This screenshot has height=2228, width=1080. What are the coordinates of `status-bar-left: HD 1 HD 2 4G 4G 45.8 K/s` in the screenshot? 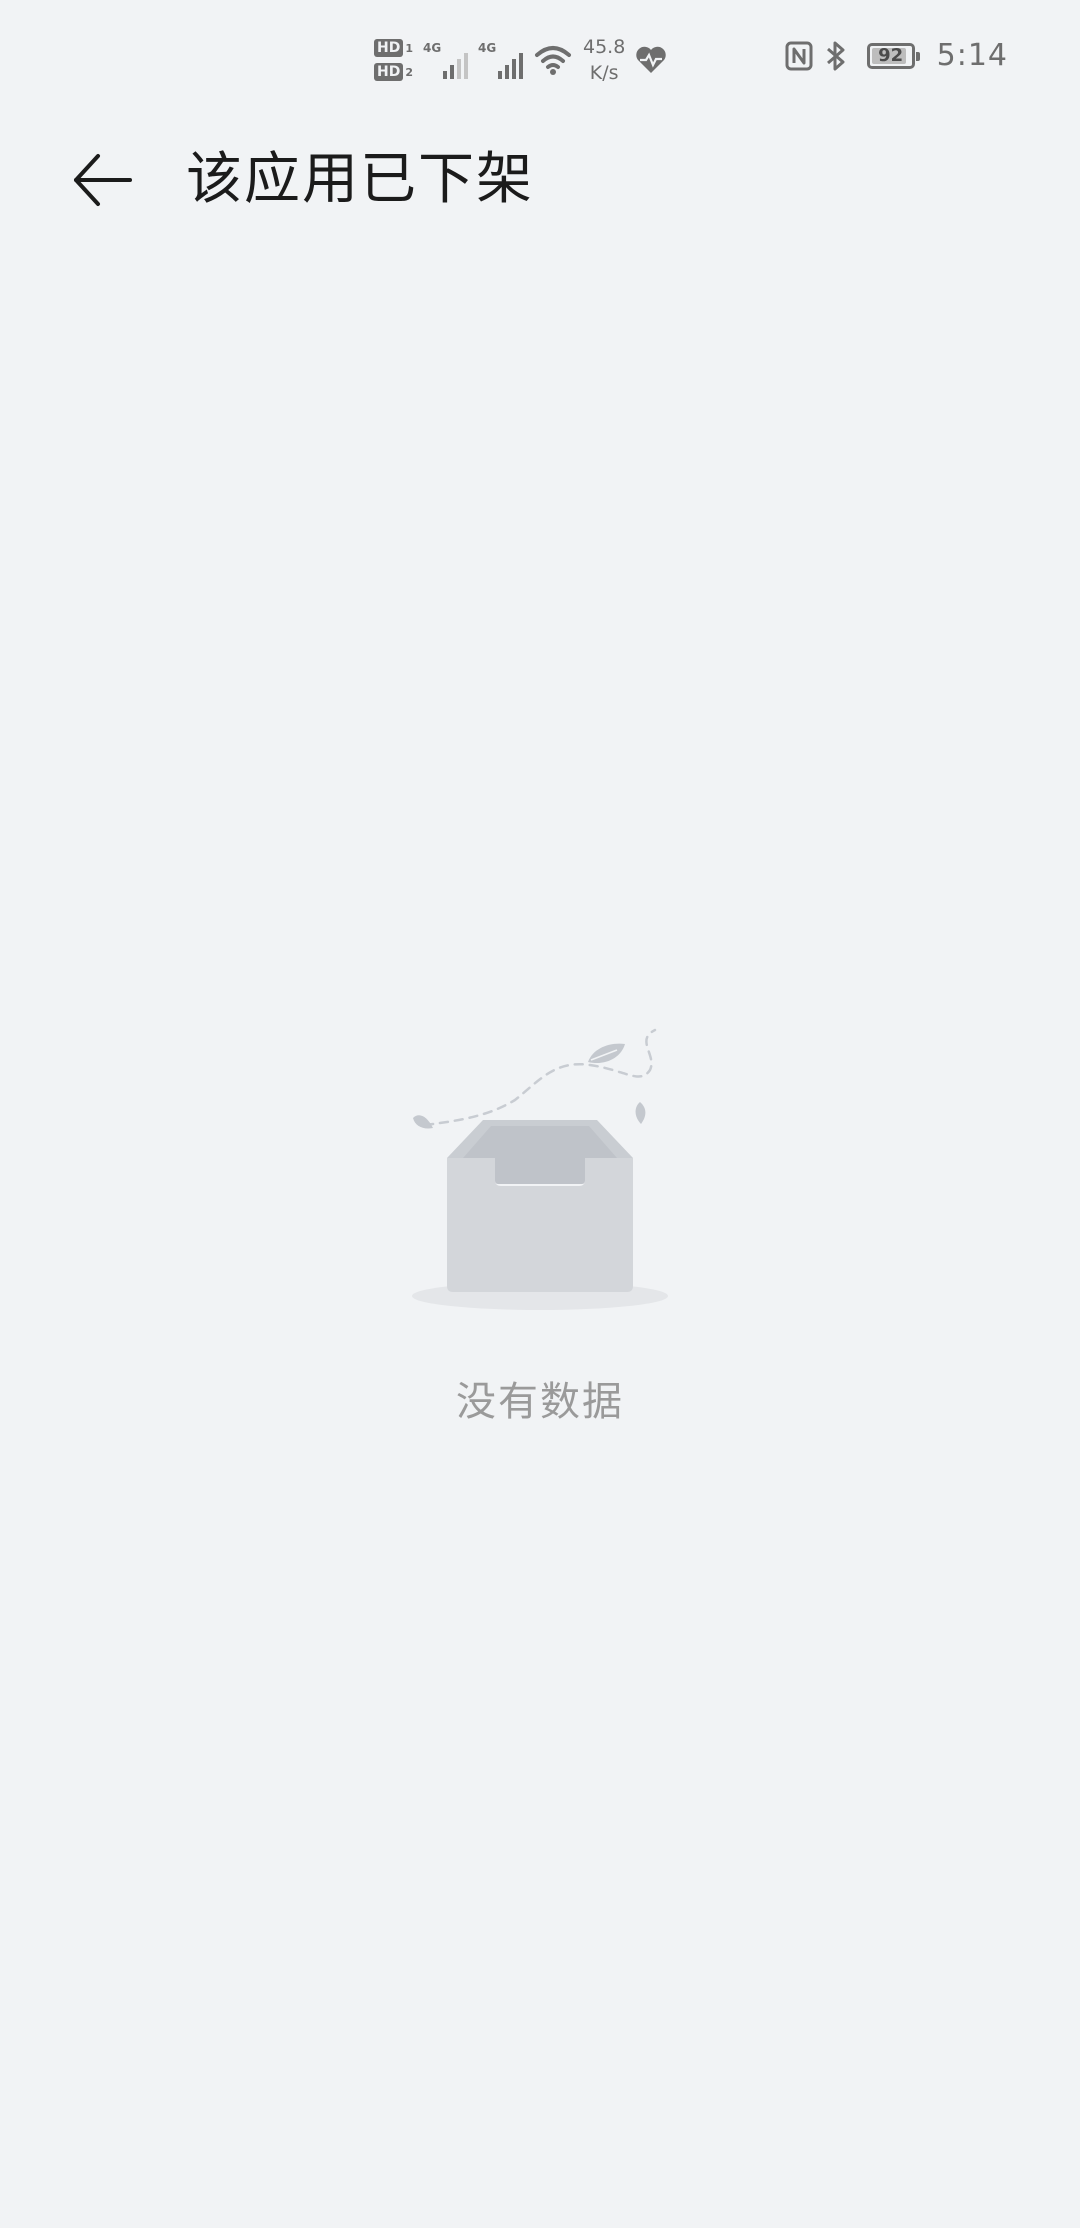 It's located at (520, 60).